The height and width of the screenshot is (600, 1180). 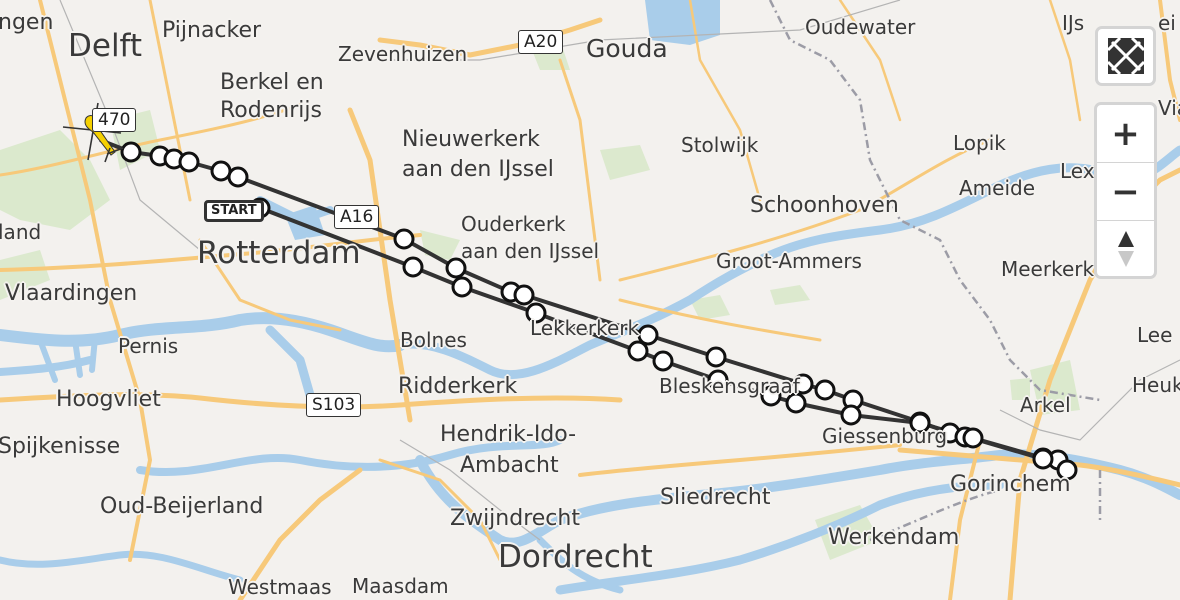 What do you see at coordinates (885, 436) in the screenshot?
I see `place-label: Giessenburg` at bounding box center [885, 436].